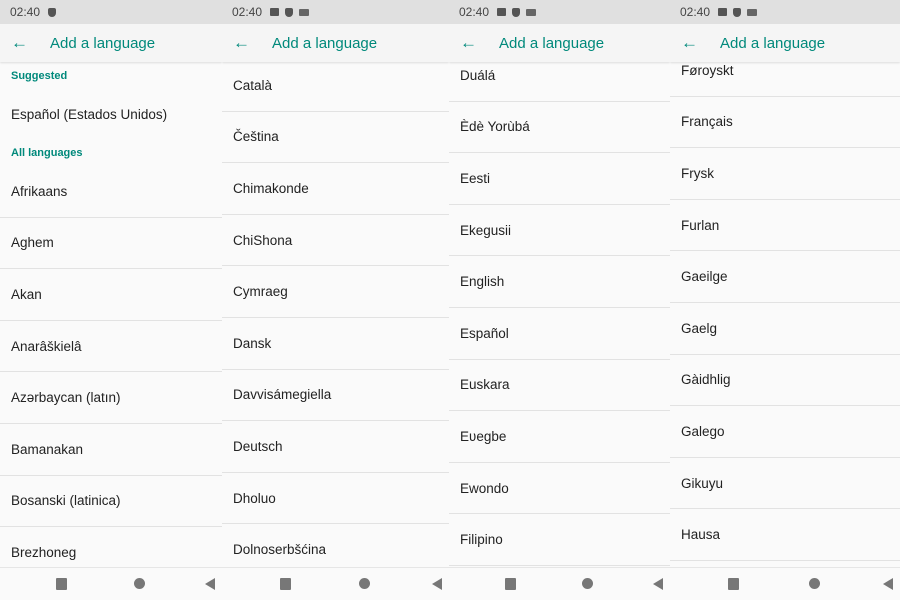 Image resolution: width=900 pixels, height=600 pixels. What do you see at coordinates (785, 484) in the screenshot?
I see `language-item: Gikuyu` at bounding box center [785, 484].